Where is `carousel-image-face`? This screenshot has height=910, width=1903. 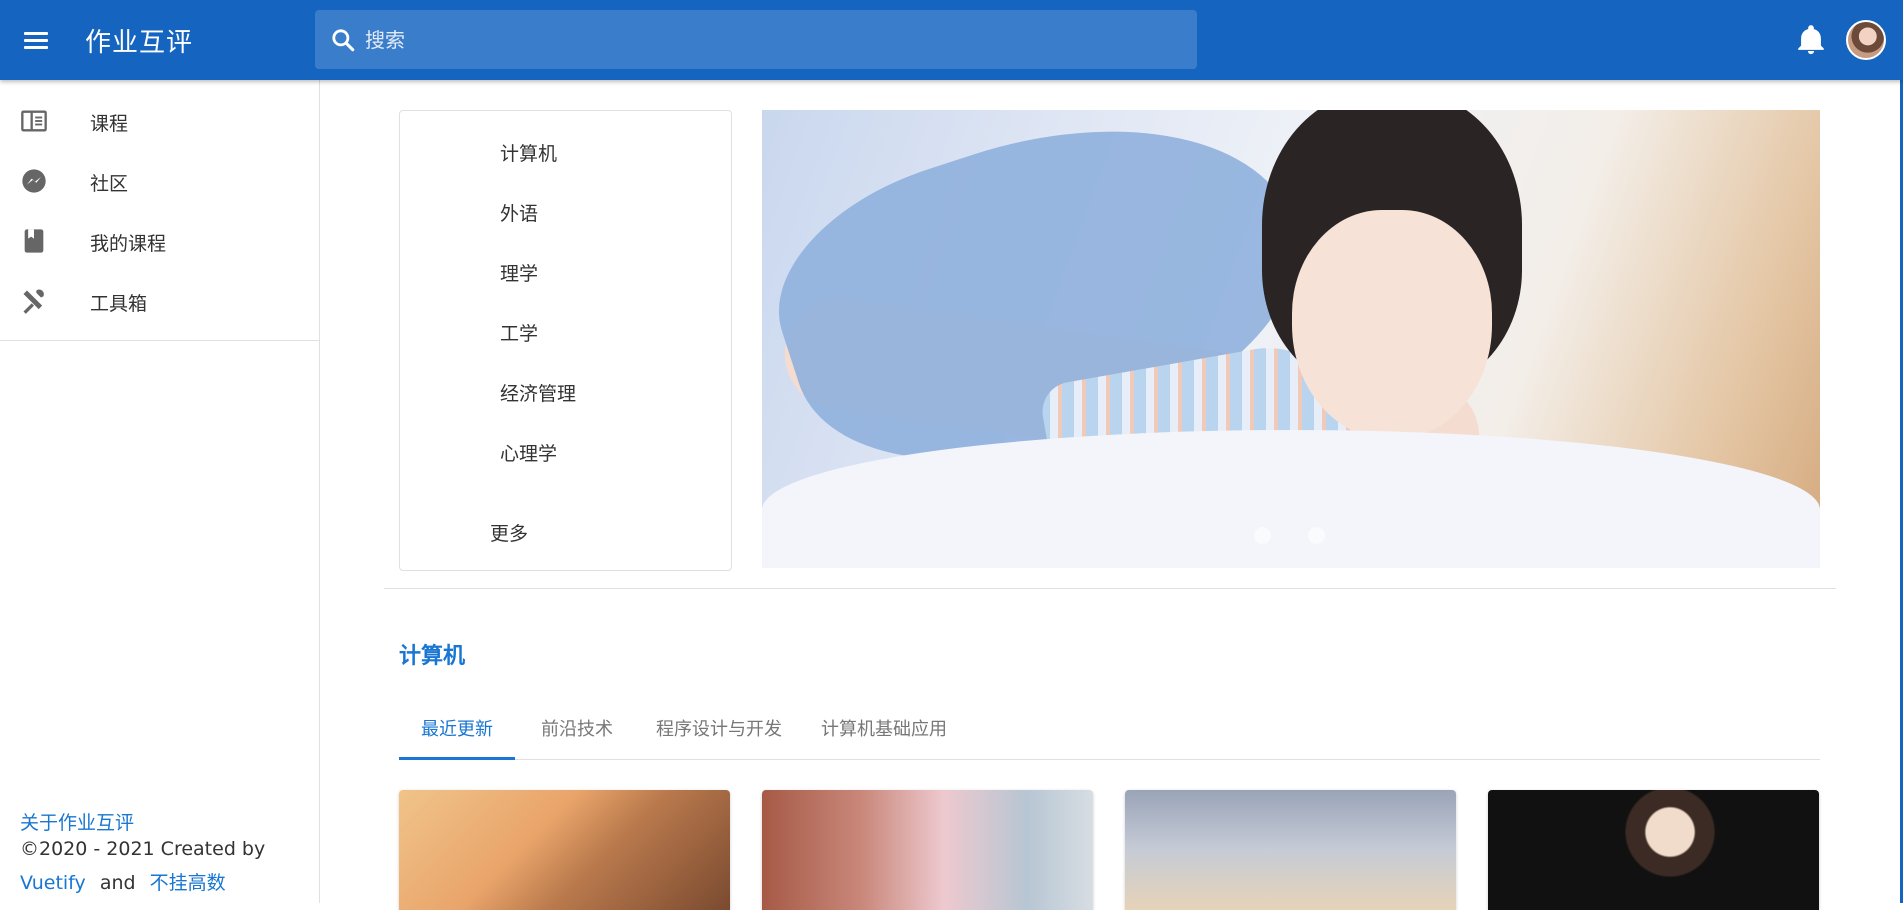 carousel-image-face is located at coordinates (1392, 325).